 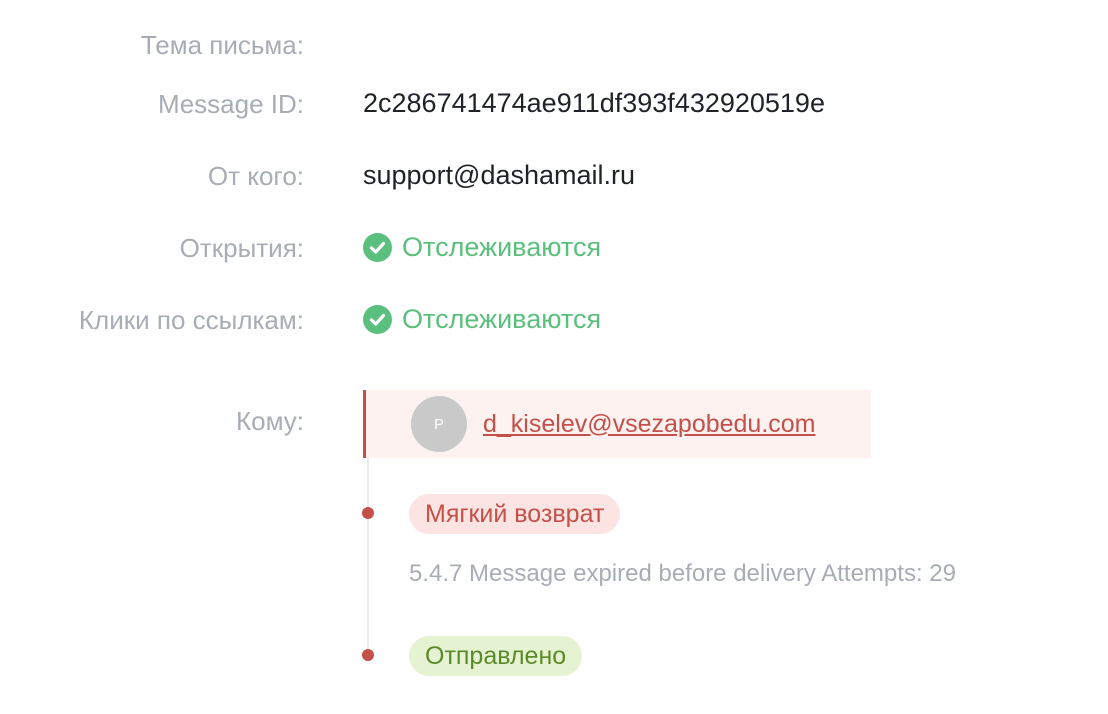 I want to click on opens-status-text: Отслеживаются, so click(x=502, y=247).